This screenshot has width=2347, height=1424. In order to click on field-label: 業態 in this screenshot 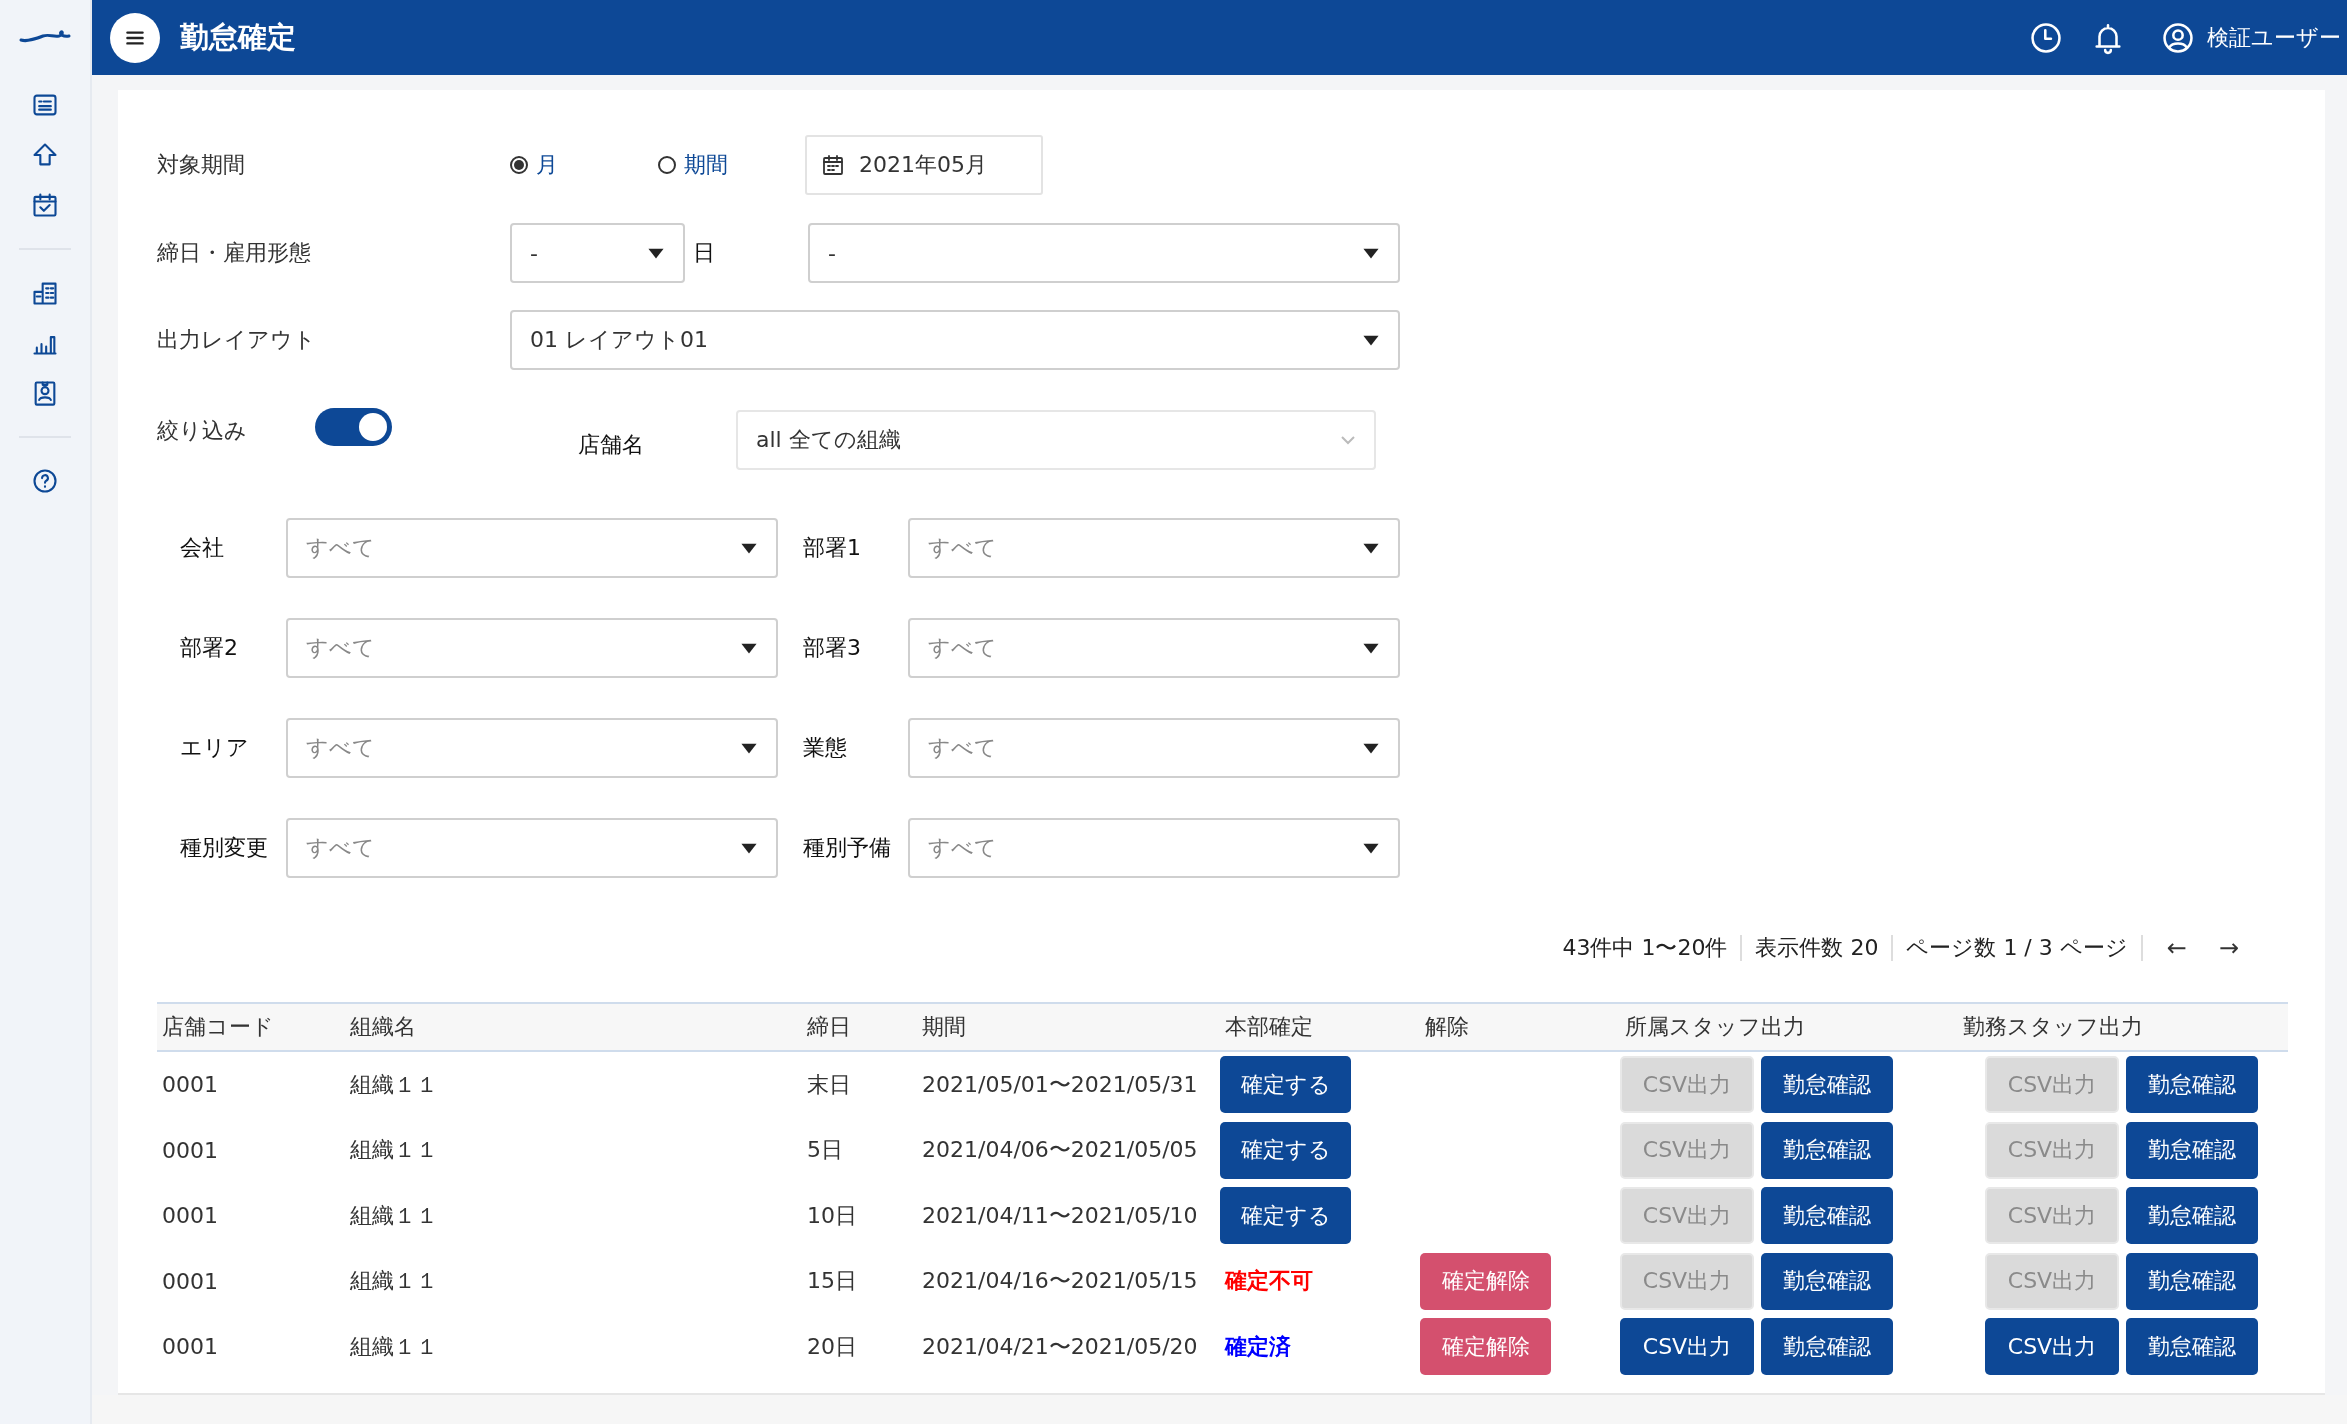, I will do `click(825, 748)`.